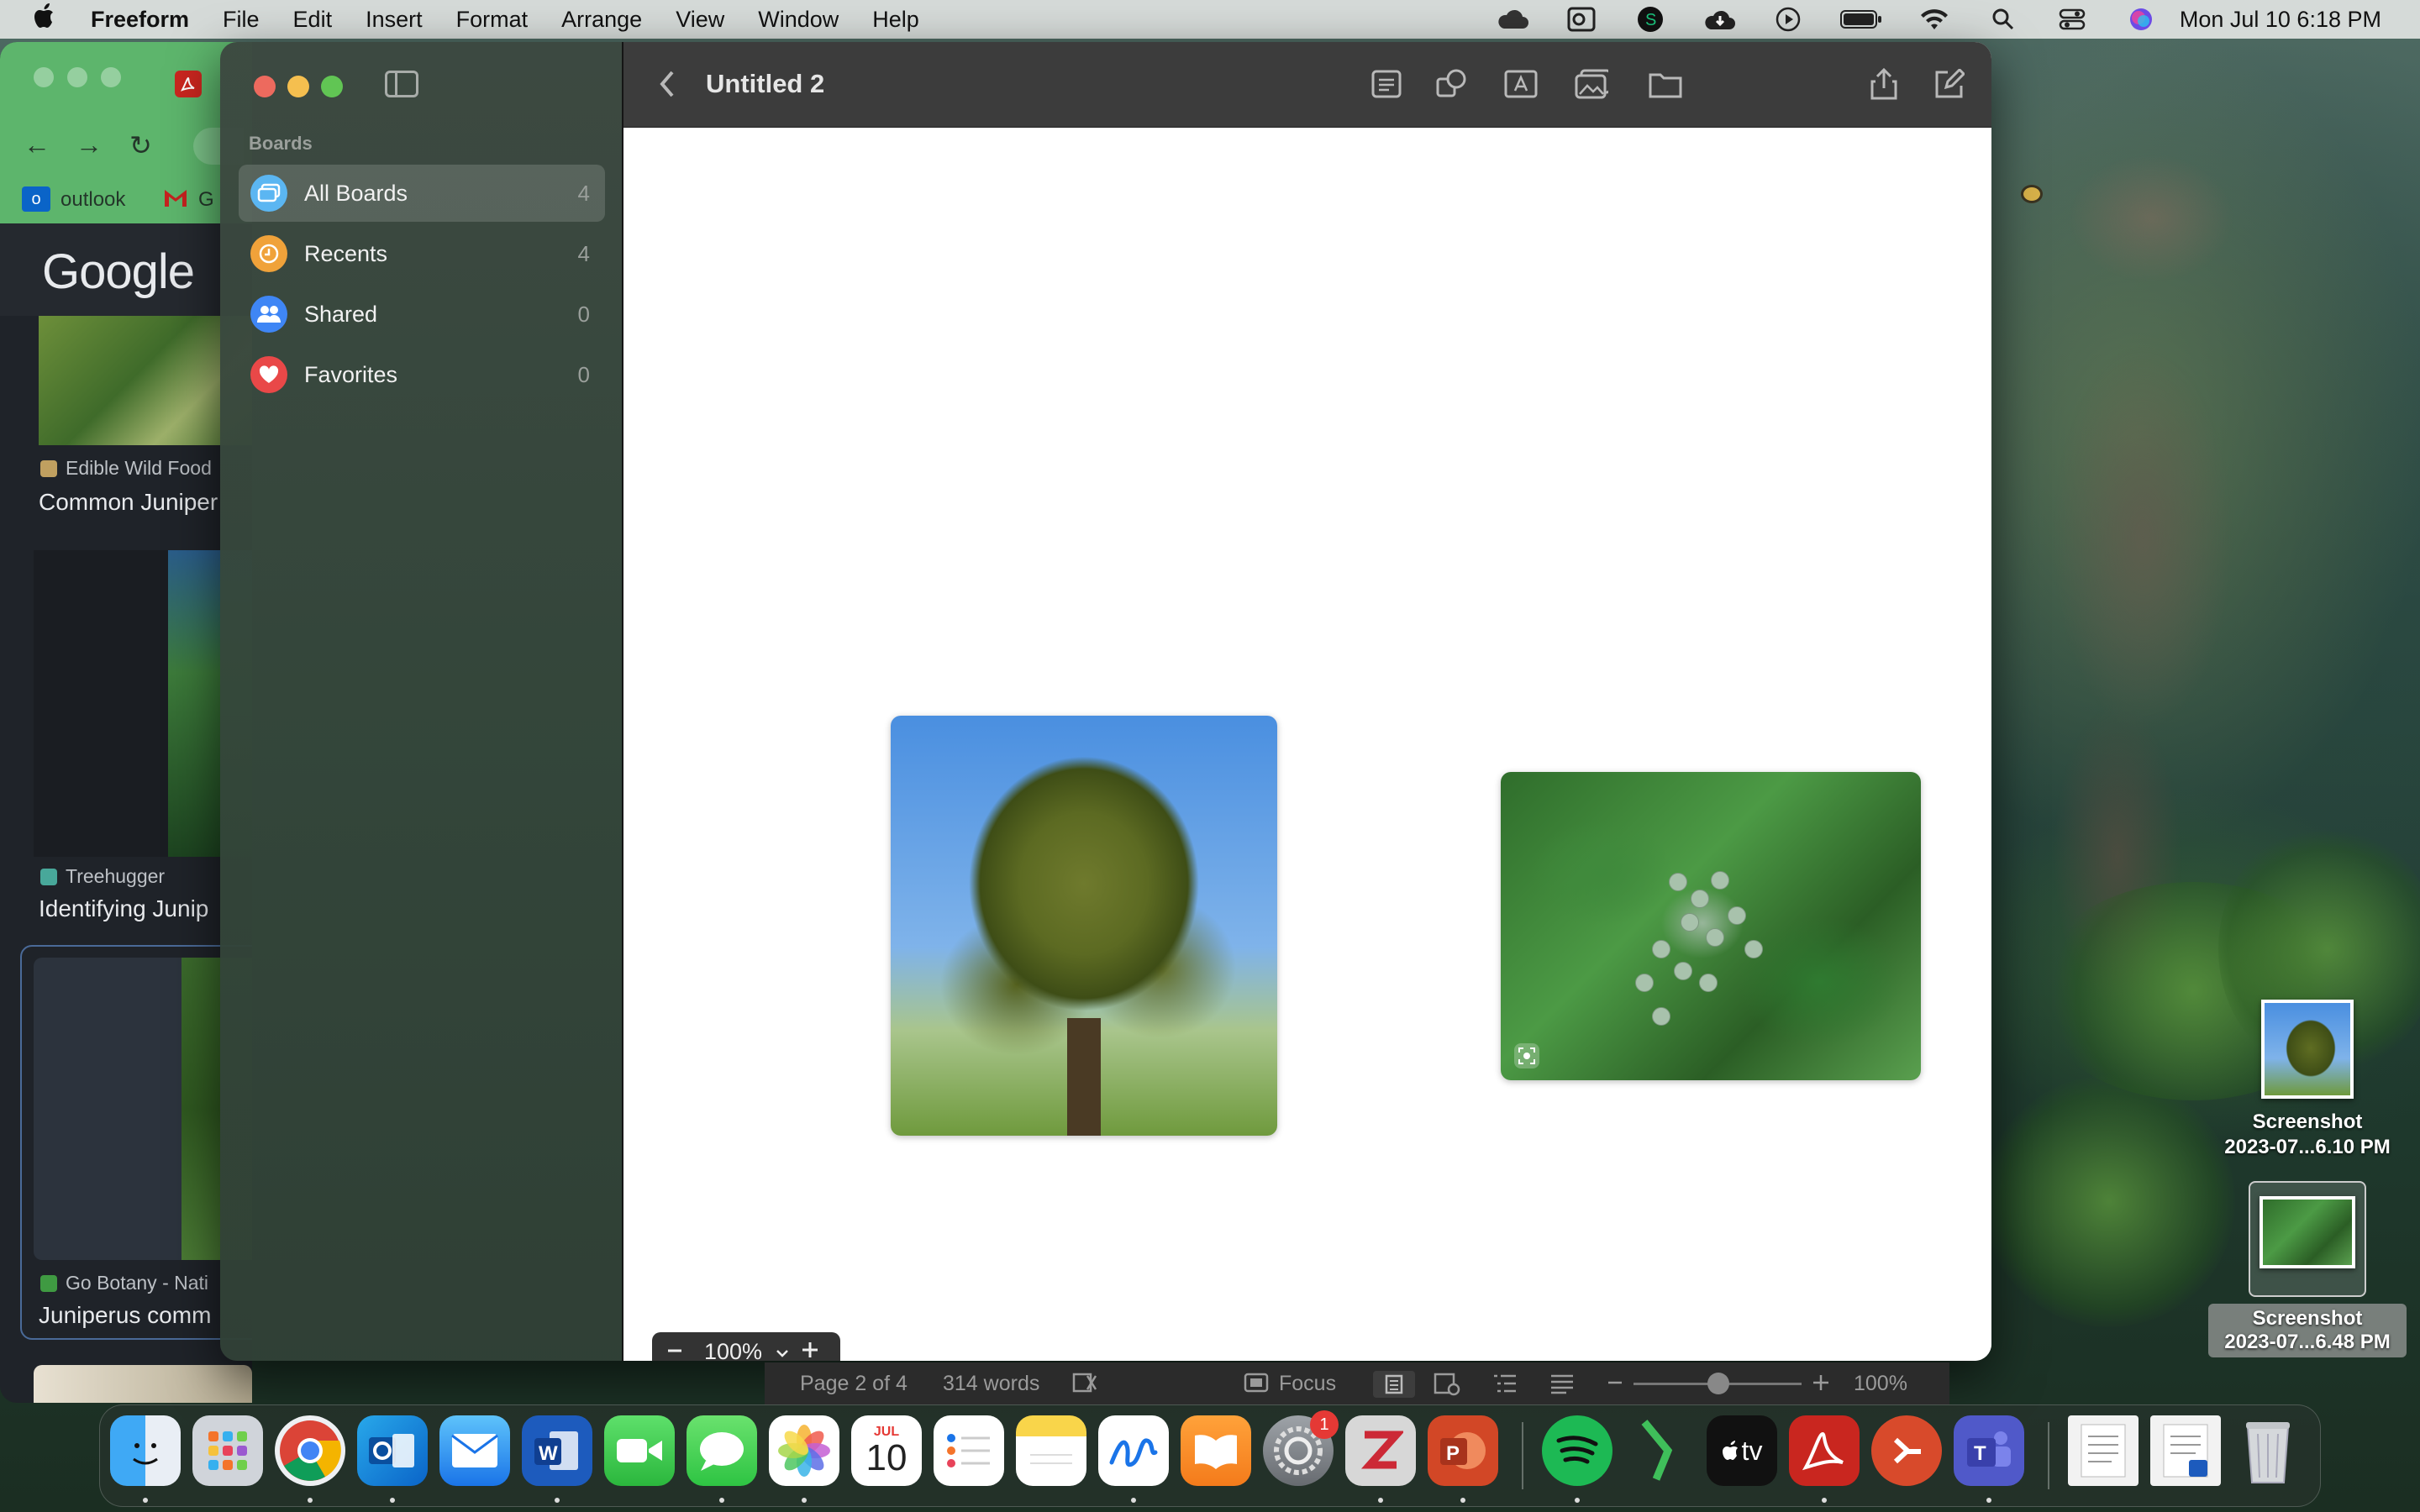 Image resolution: width=2420 pixels, height=1512 pixels. What do you see at coordinates (675, 1350) in the screenshot?
I see `zoom-out-button` at bounding box center [675, 1350].